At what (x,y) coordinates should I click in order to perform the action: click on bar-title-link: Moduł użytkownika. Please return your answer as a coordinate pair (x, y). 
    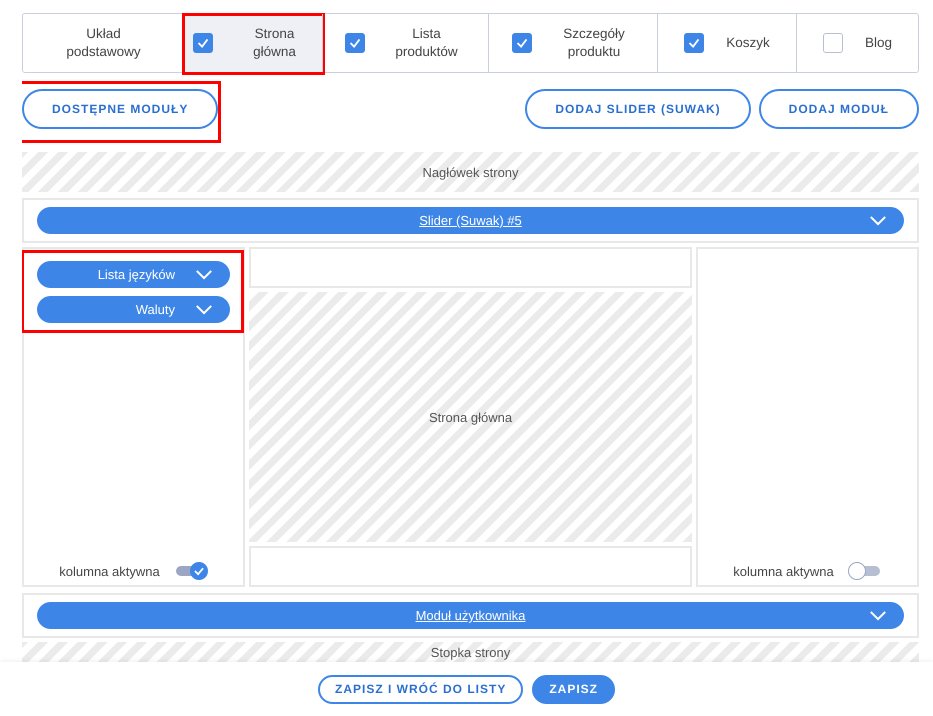
    Looking at the image, I should click on (471, 615).